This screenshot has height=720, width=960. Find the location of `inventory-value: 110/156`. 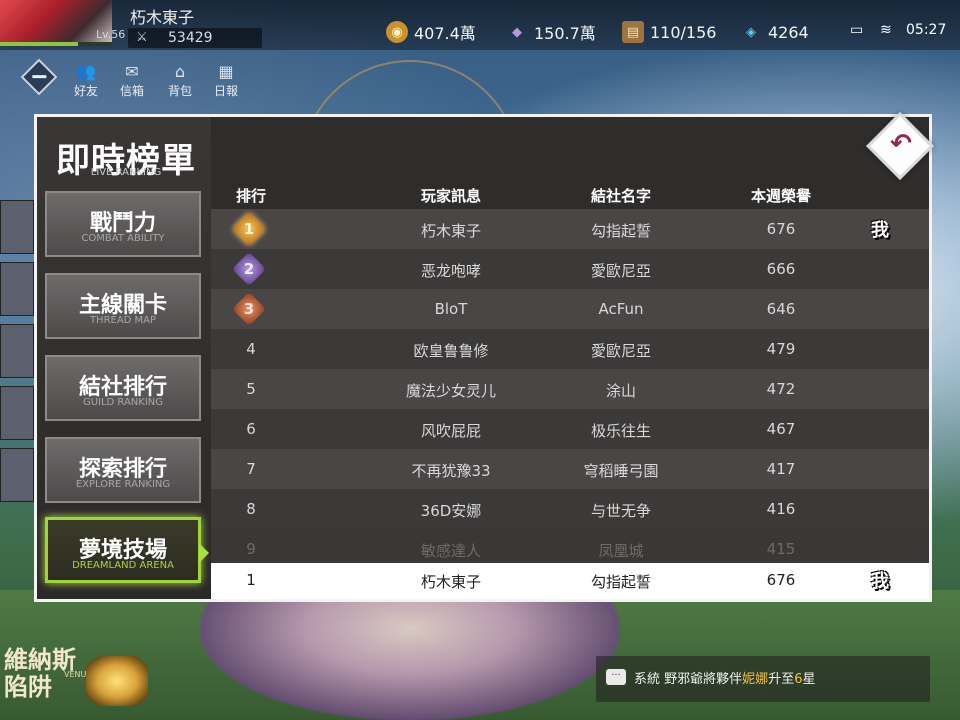

inventory-value: 110/156 is located at coordinates (683, 32).